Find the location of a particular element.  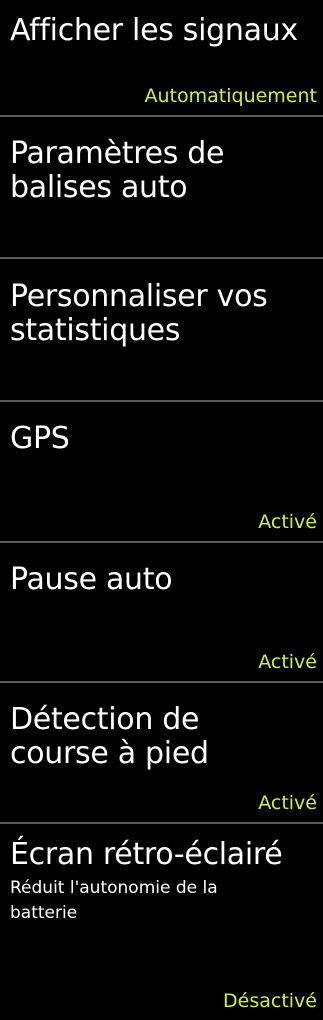

setting-subtitle: Réduit l'autonomie de la batterie is located at coordinates (114, 900).